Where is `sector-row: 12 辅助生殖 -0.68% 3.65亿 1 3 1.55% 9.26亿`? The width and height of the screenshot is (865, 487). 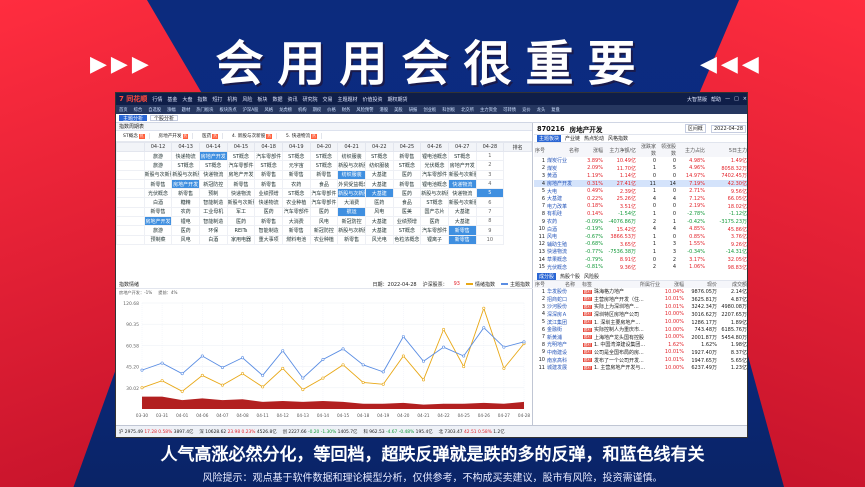
sector-row: 12 辅助生殖 -0.68% 3.65亿 1 3 1.55% 9.26亿 is located at coordinates (640, 245).